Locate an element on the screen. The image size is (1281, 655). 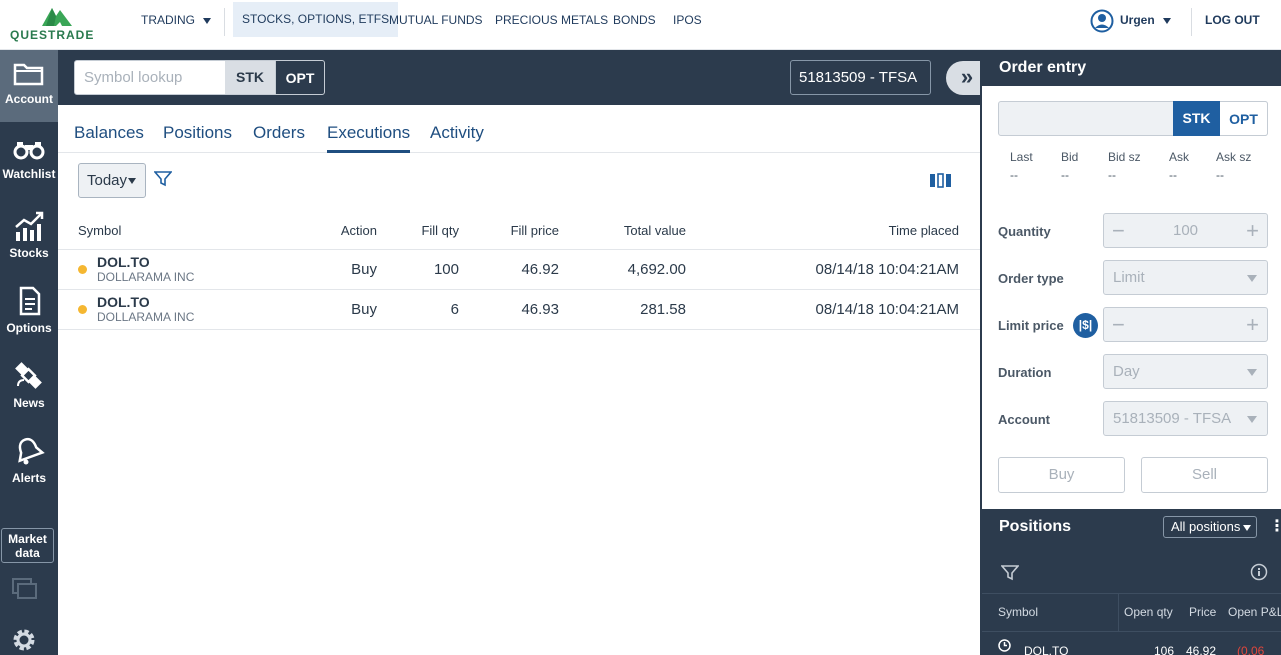
questrade-logo: QUESTRADE is located at coordinates (57, 24).